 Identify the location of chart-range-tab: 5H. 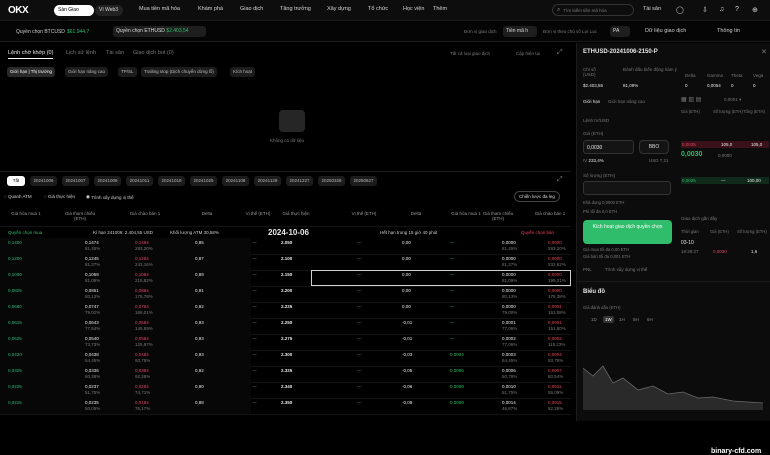
(636, 319).